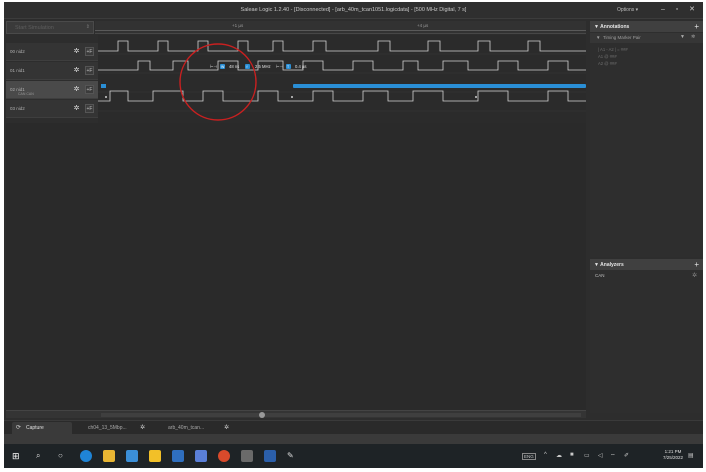 Image resolution: width=706 pixels, height=472 pixels. I want to click on battery-icon: ▭, so click(587, 455).